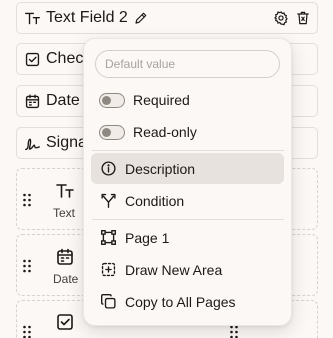 This screenshot has height=338, width=333. Describe the element at coordinates (165, 132) in the screenshot. I see `toggle-label: Read-only` at that location.